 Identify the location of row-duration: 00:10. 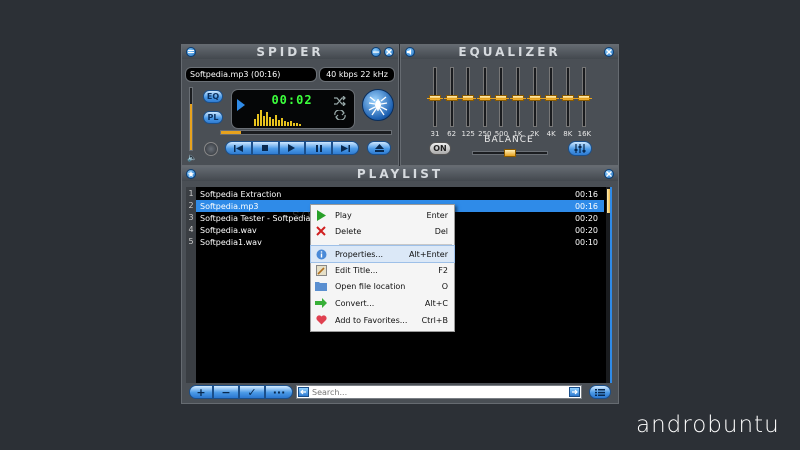
(586, 242).